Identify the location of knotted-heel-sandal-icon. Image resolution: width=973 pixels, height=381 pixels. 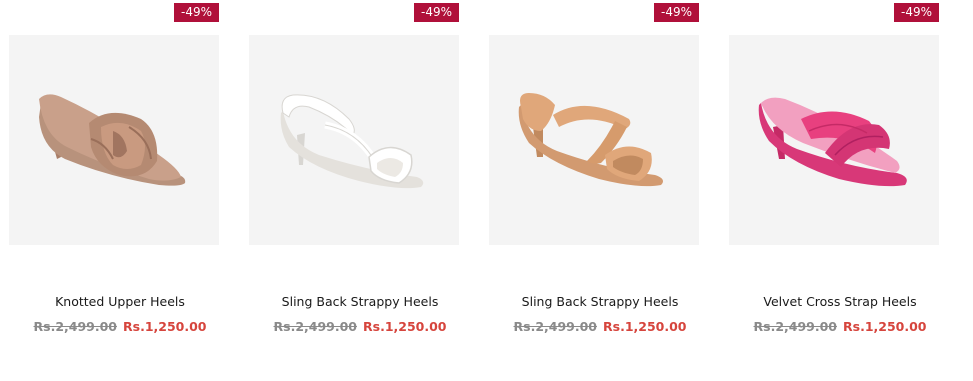
(112, 140).